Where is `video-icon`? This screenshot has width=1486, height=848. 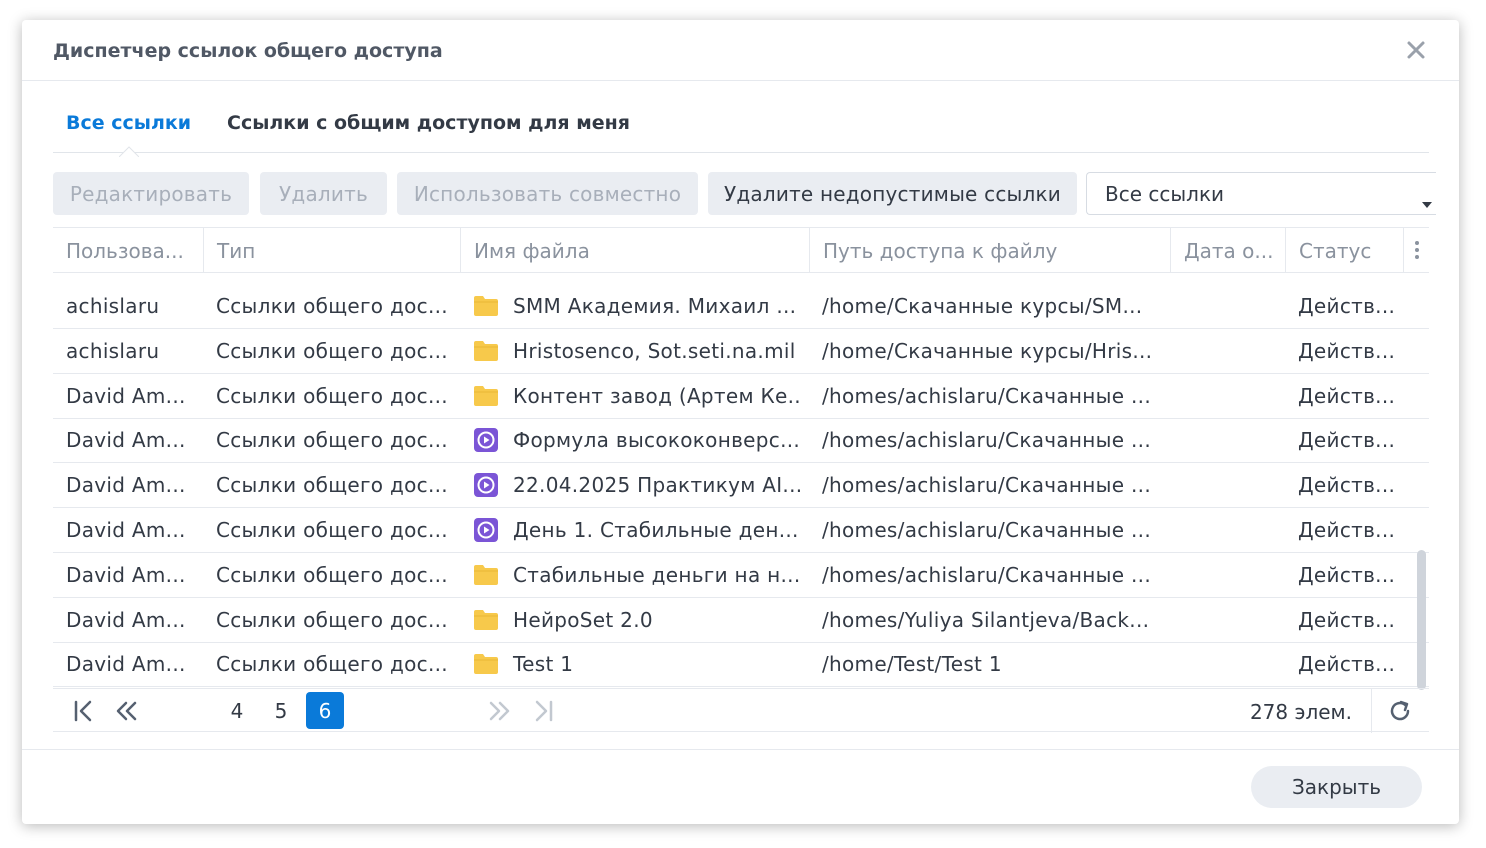 video-icon is located at coordinates (486, 485).